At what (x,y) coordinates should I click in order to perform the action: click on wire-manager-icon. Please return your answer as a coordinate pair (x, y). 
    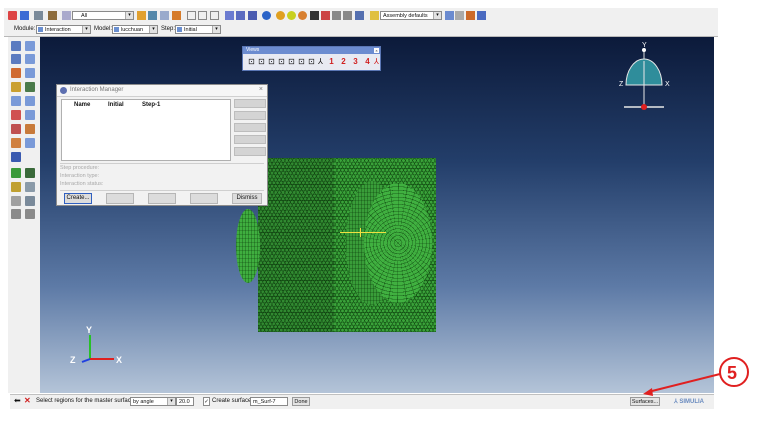
    Looking at the image, I should click on (30, 115).